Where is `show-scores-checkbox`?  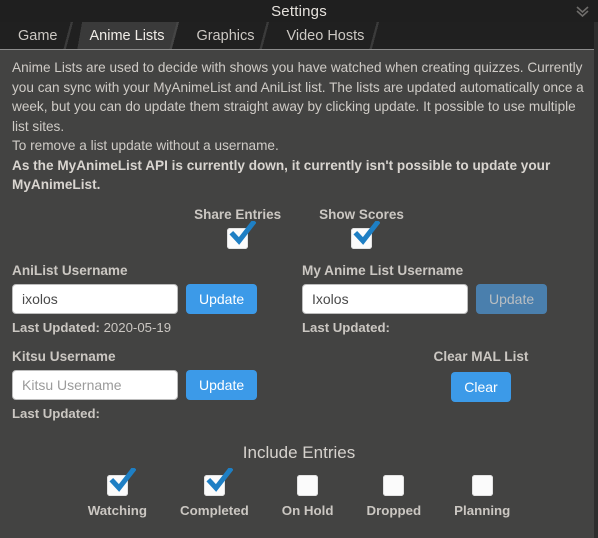 show-scores-checkbox is located at coordinates (366, 234).